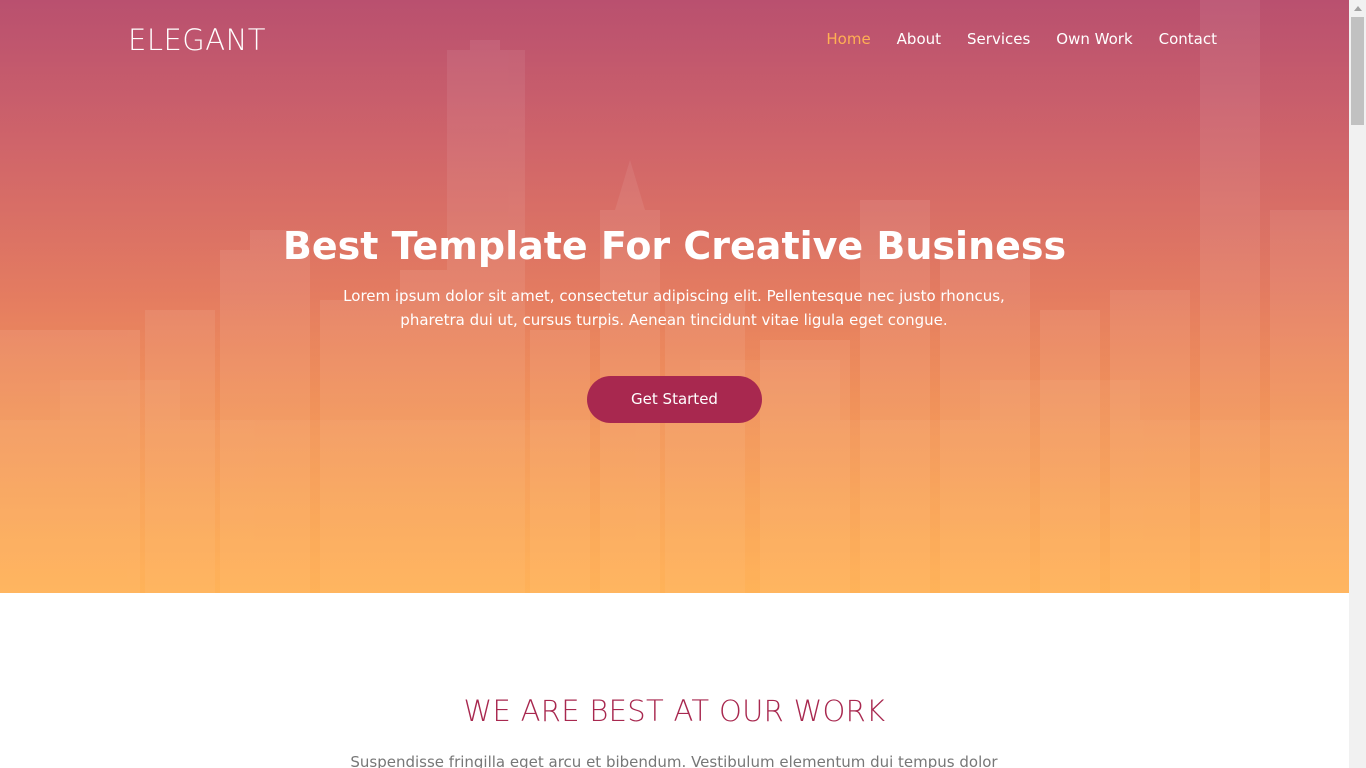 The height and width of the screenshot is (768, 1366). What do you see at coordinates (1188, 39) in the screenshot?
I see `nav-item-contact: Contact` at bounding box center [1188, 39].